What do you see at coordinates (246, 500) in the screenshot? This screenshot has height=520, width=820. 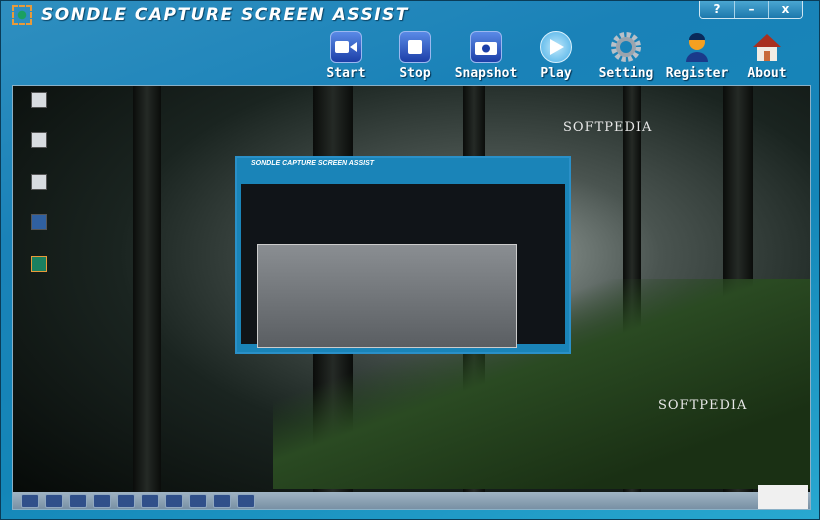 I see `sondle-icon` at bounding box center [246, 500].